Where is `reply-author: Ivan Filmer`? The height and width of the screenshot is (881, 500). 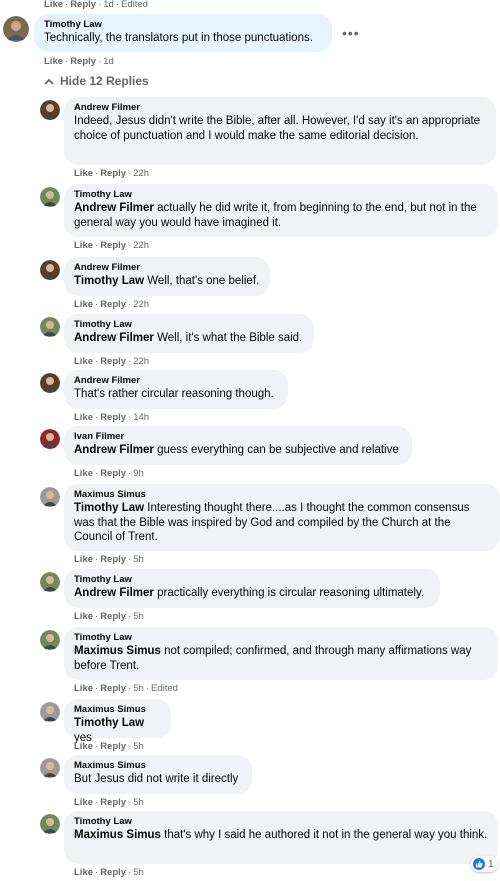
reply-author: Ivan Filmer is located at coordinates (238, 437).